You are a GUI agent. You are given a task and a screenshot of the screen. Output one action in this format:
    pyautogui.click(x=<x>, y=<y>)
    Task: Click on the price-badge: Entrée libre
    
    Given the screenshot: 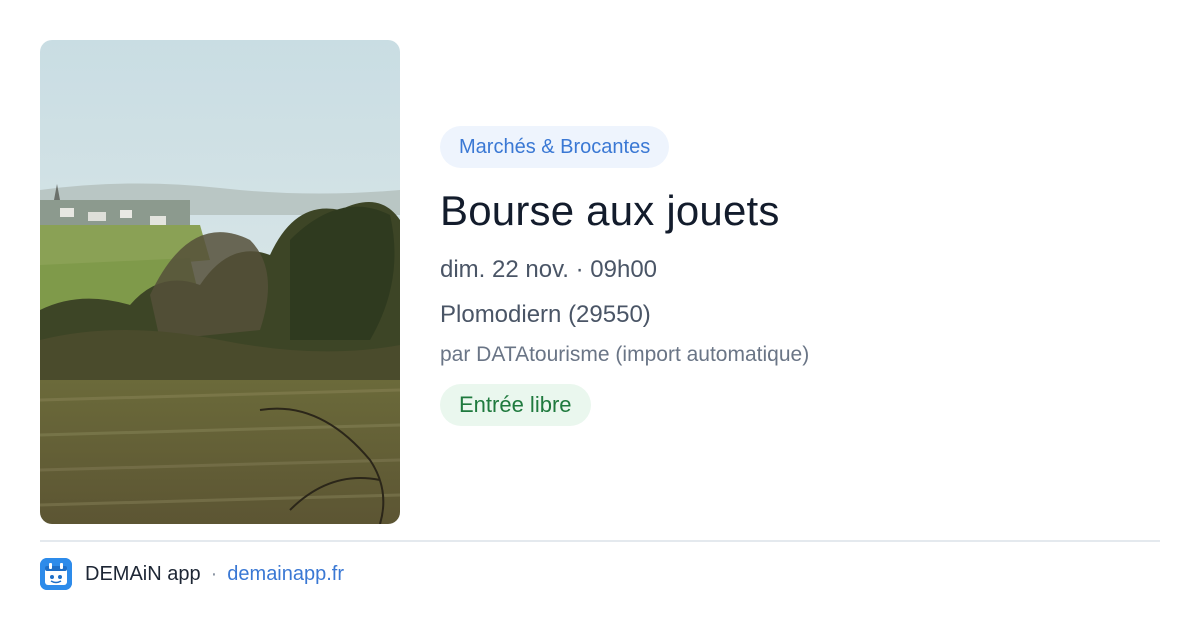 What is the action you would take?
    pyautogui.click(x=515, y=405)
    